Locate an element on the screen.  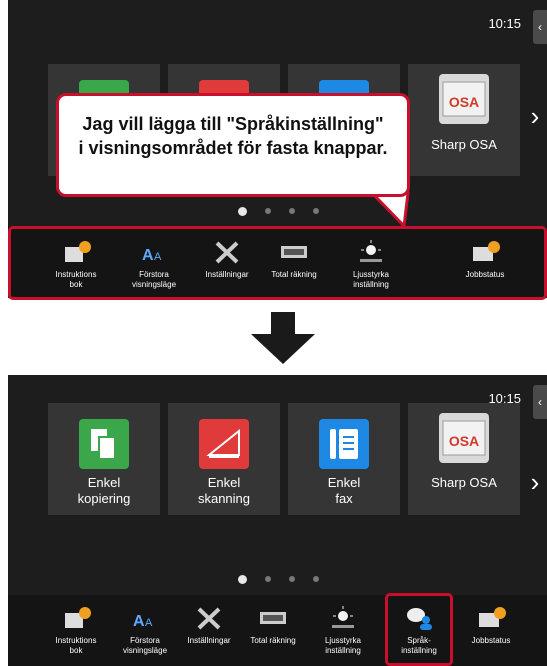
page-dot-active is located at coordinates (242, 579).